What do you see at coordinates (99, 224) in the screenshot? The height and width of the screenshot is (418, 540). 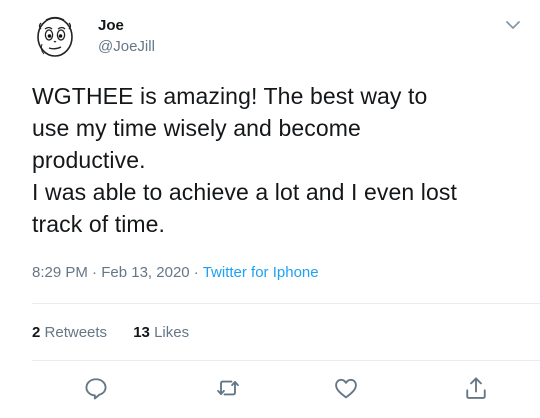 I see `tweet-text-line: track of time.` at bounding box center [99, 224].